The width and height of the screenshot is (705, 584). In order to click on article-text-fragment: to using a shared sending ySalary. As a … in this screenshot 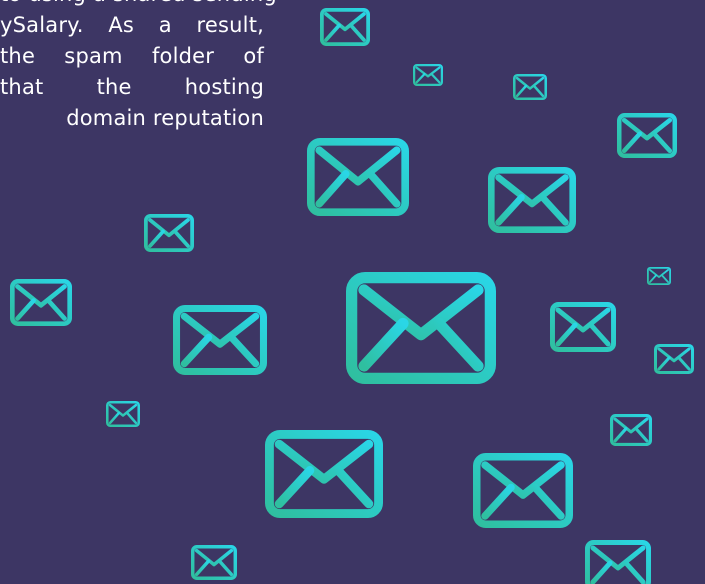, I will do `click(138, 67)`.